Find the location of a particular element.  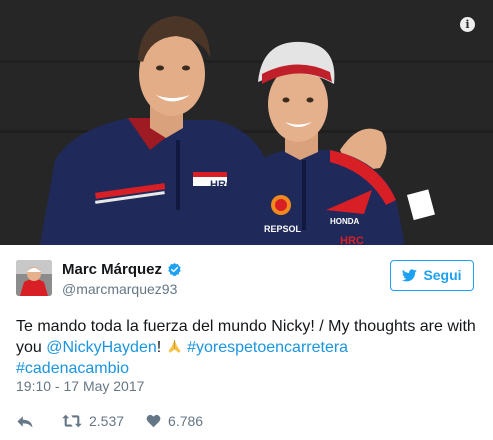

follow-button: Segui is located at coordinates (432, 275).